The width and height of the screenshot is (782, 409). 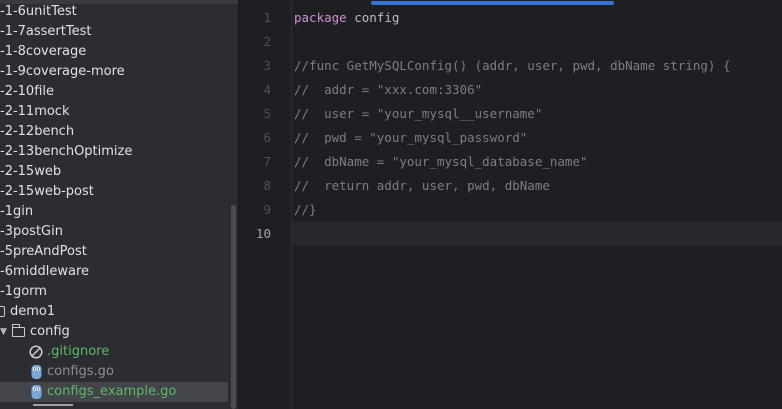 I want to click on tree-item-label: -2-15web, so click(x=31, y=171).